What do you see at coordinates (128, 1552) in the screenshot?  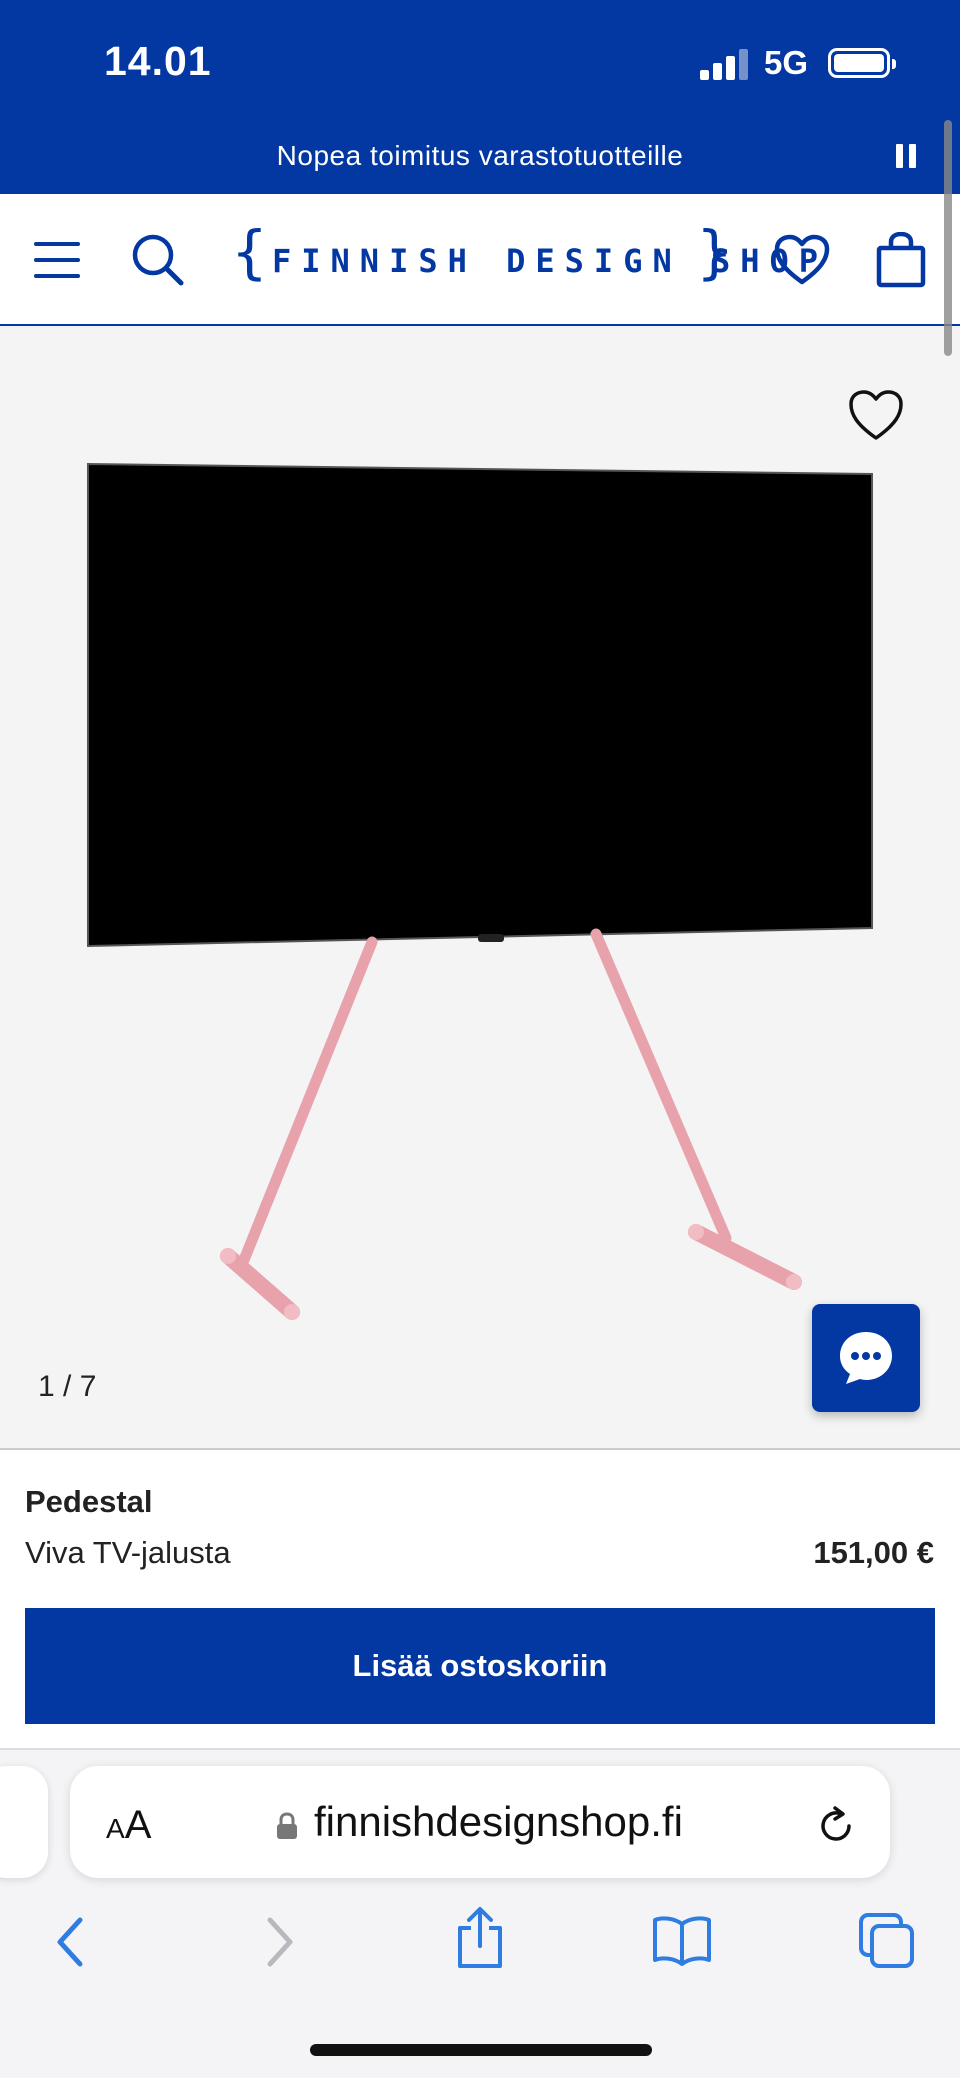 I see `product-name: Viva TV-jalusta` at bounding box center [128, 1552].